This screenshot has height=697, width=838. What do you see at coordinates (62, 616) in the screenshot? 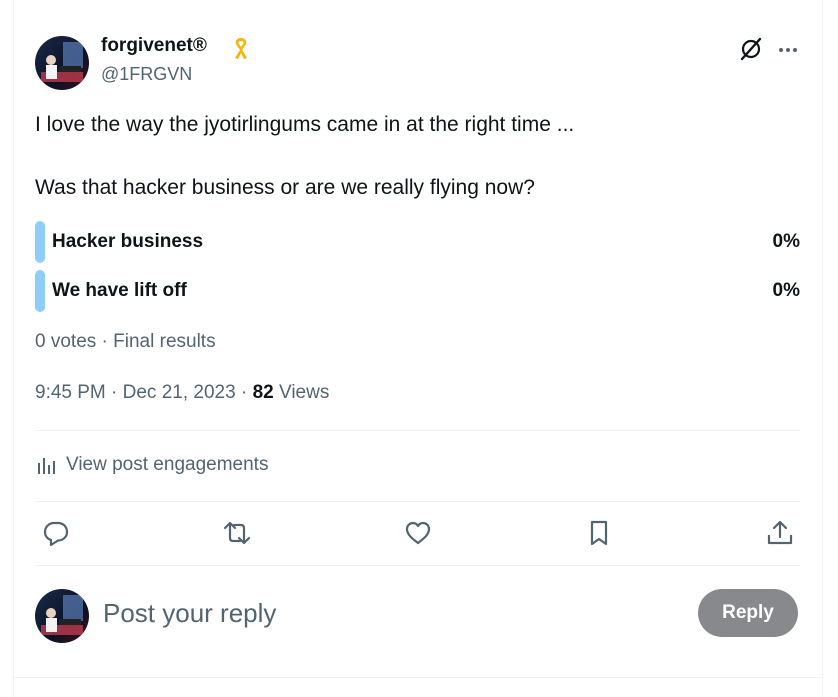
I see `reply-avatar` at bounding box center [62, 616].